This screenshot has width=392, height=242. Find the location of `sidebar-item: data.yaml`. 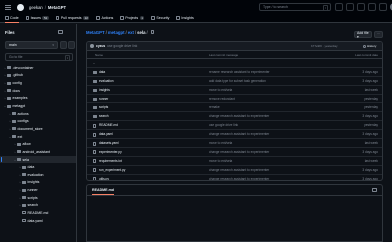

sidebar-item: data.yaml is located at coordinates (38, 221).